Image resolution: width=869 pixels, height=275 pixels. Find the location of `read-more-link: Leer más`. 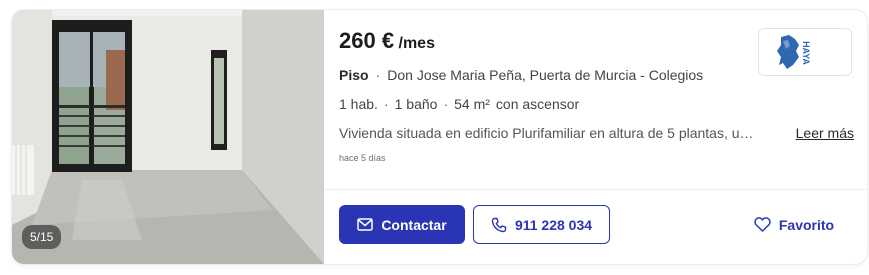

read-more-link: Leer más is located at coordinates (825, 133).